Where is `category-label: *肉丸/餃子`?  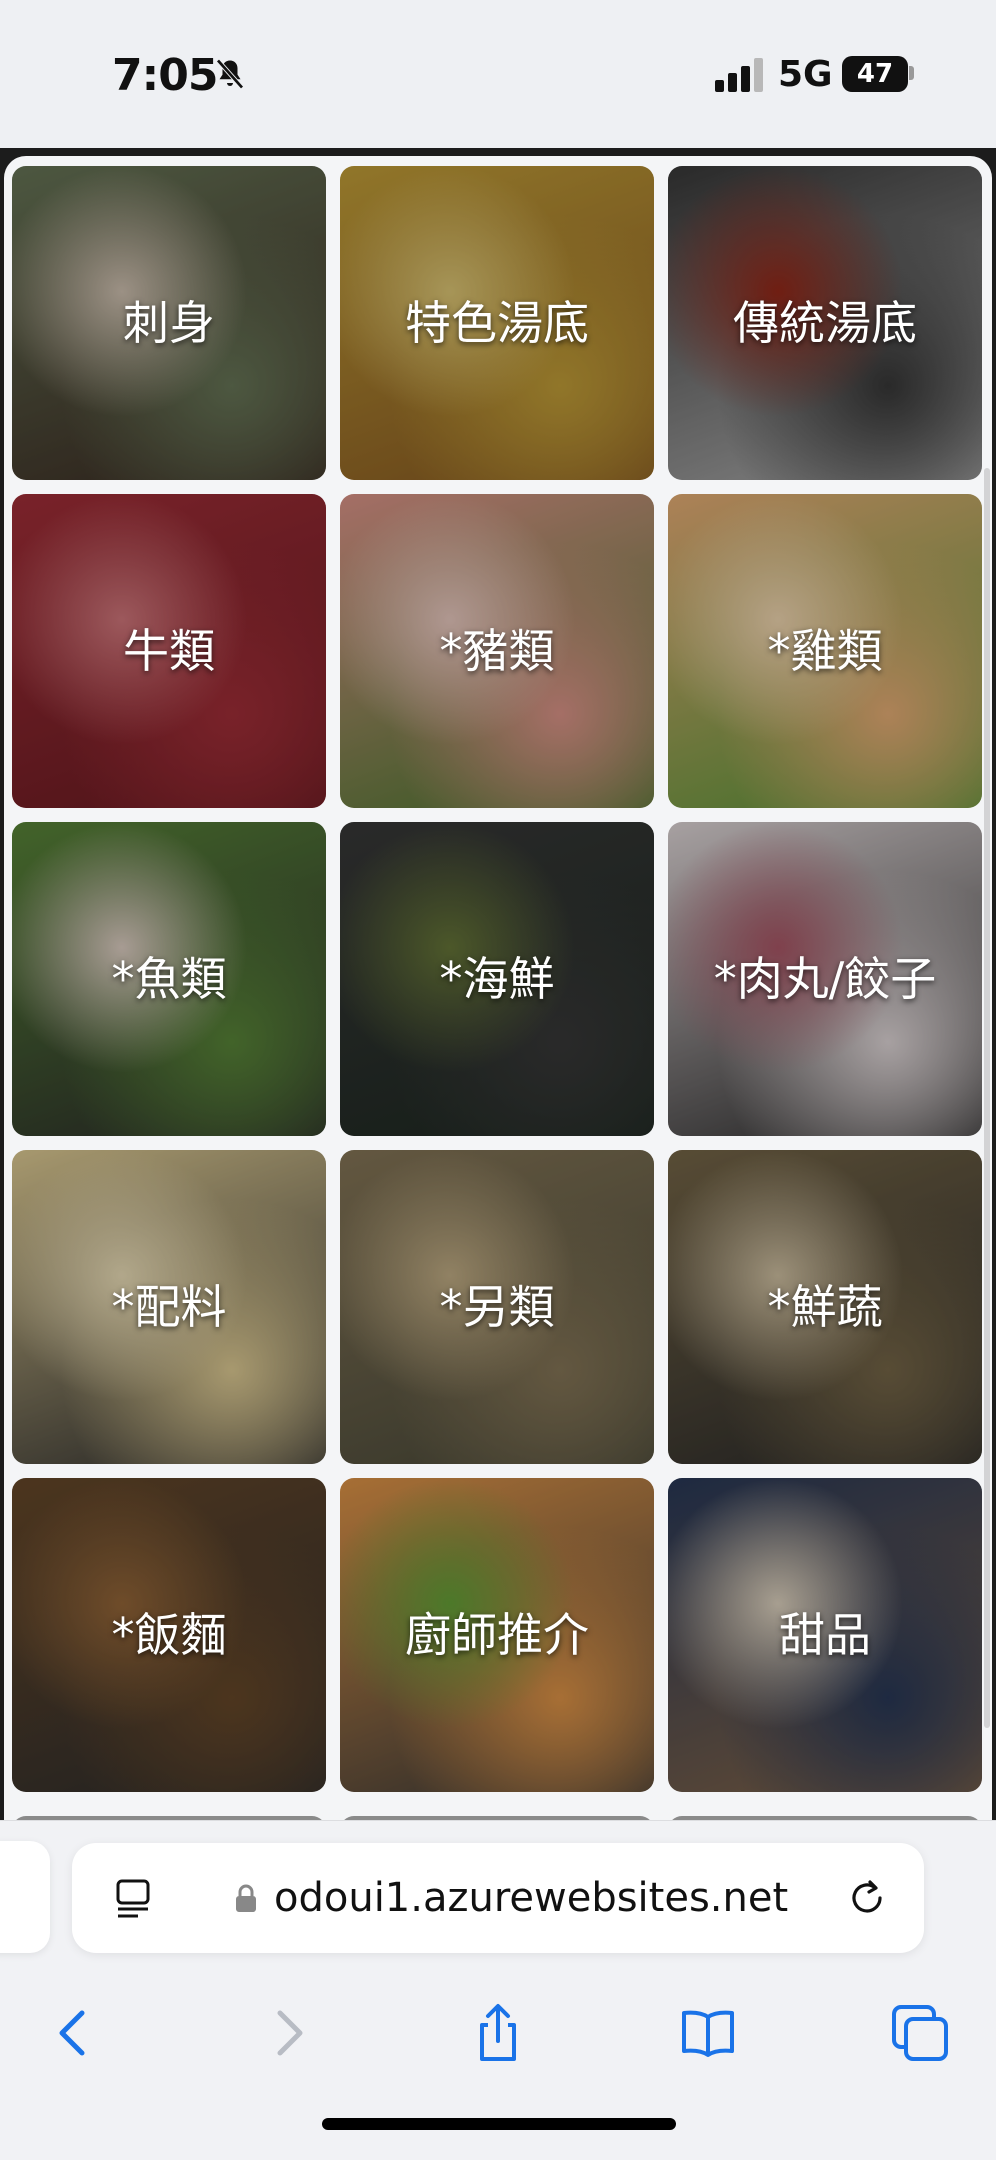
category-label: *肉丸/餃子 is located at coordinates (825, 979).